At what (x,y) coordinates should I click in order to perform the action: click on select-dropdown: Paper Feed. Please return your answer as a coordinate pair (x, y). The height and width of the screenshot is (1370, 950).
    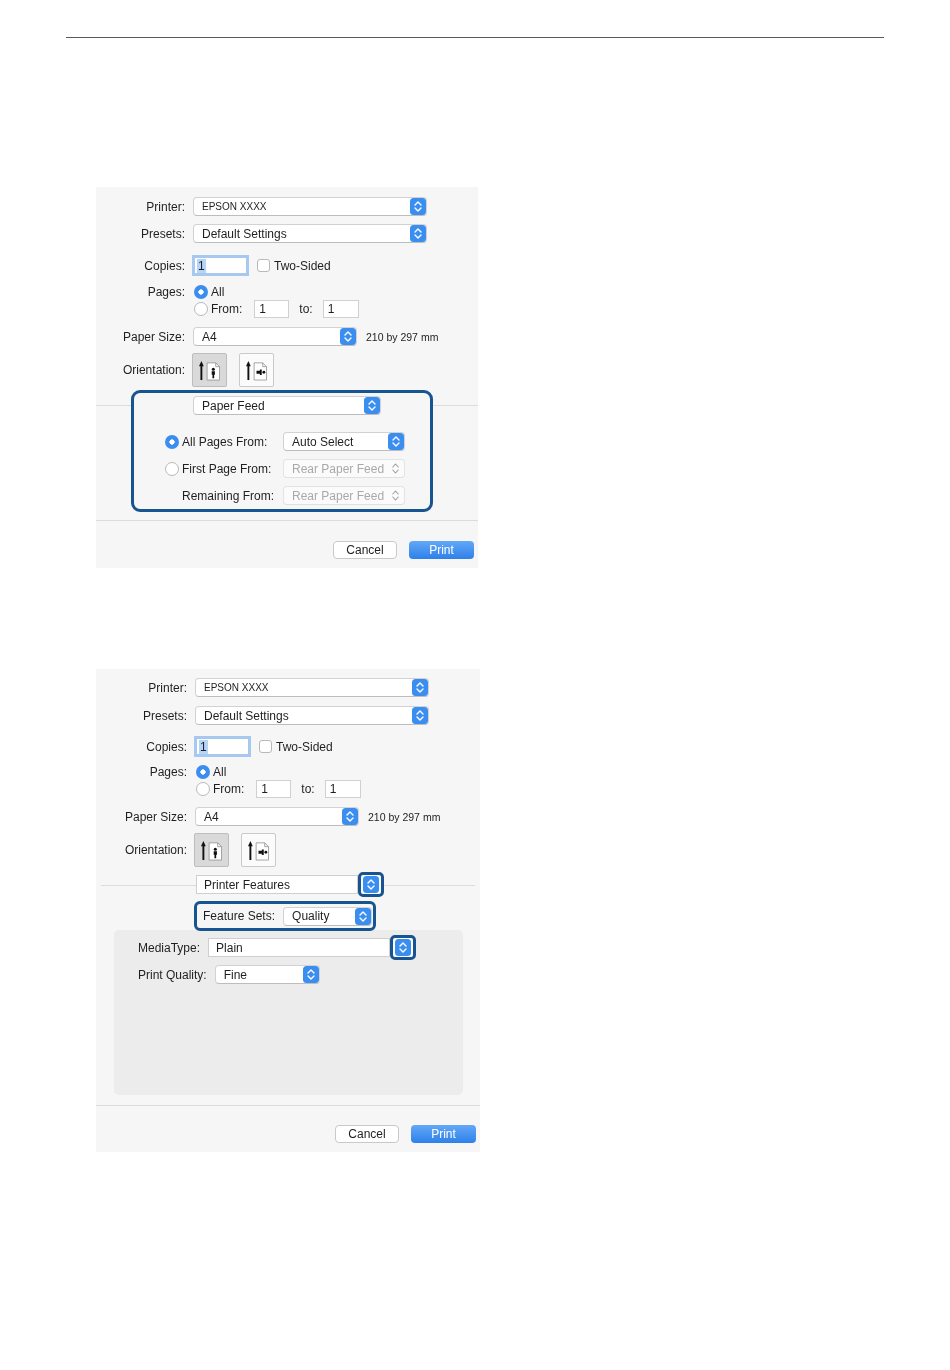
    Looking at the image, I should click on (287, 405).